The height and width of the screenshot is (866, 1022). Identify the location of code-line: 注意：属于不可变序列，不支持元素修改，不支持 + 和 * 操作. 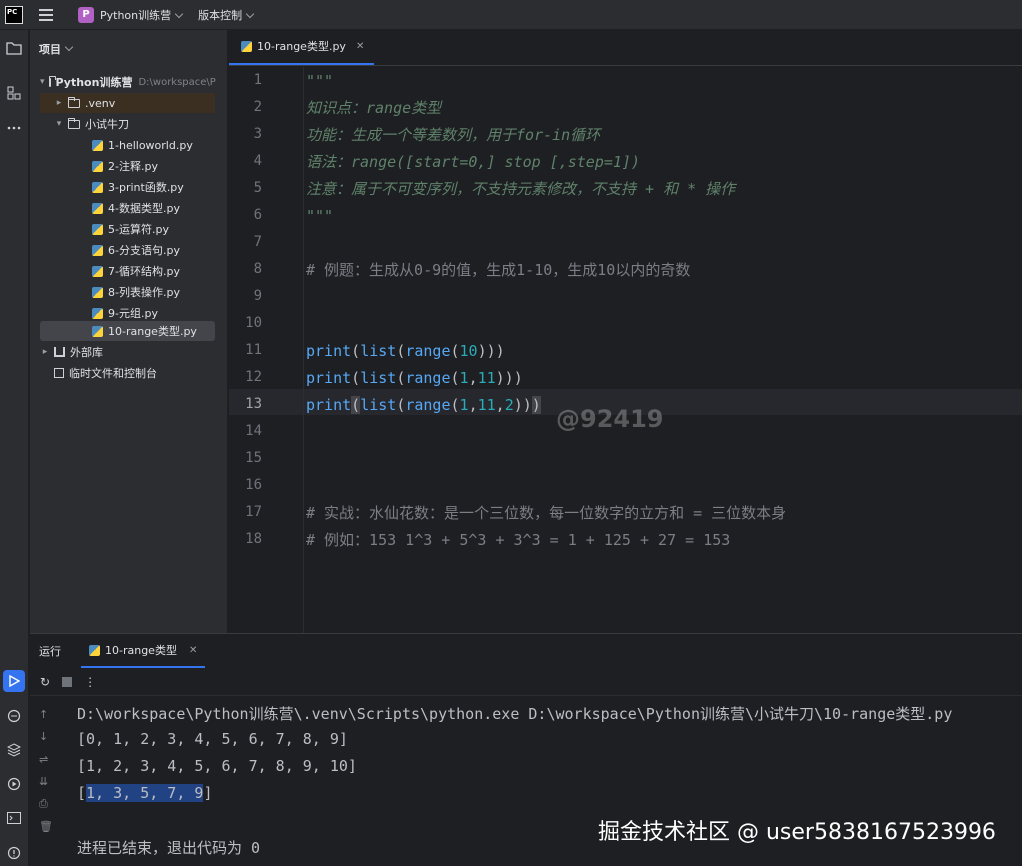
(521, 189).